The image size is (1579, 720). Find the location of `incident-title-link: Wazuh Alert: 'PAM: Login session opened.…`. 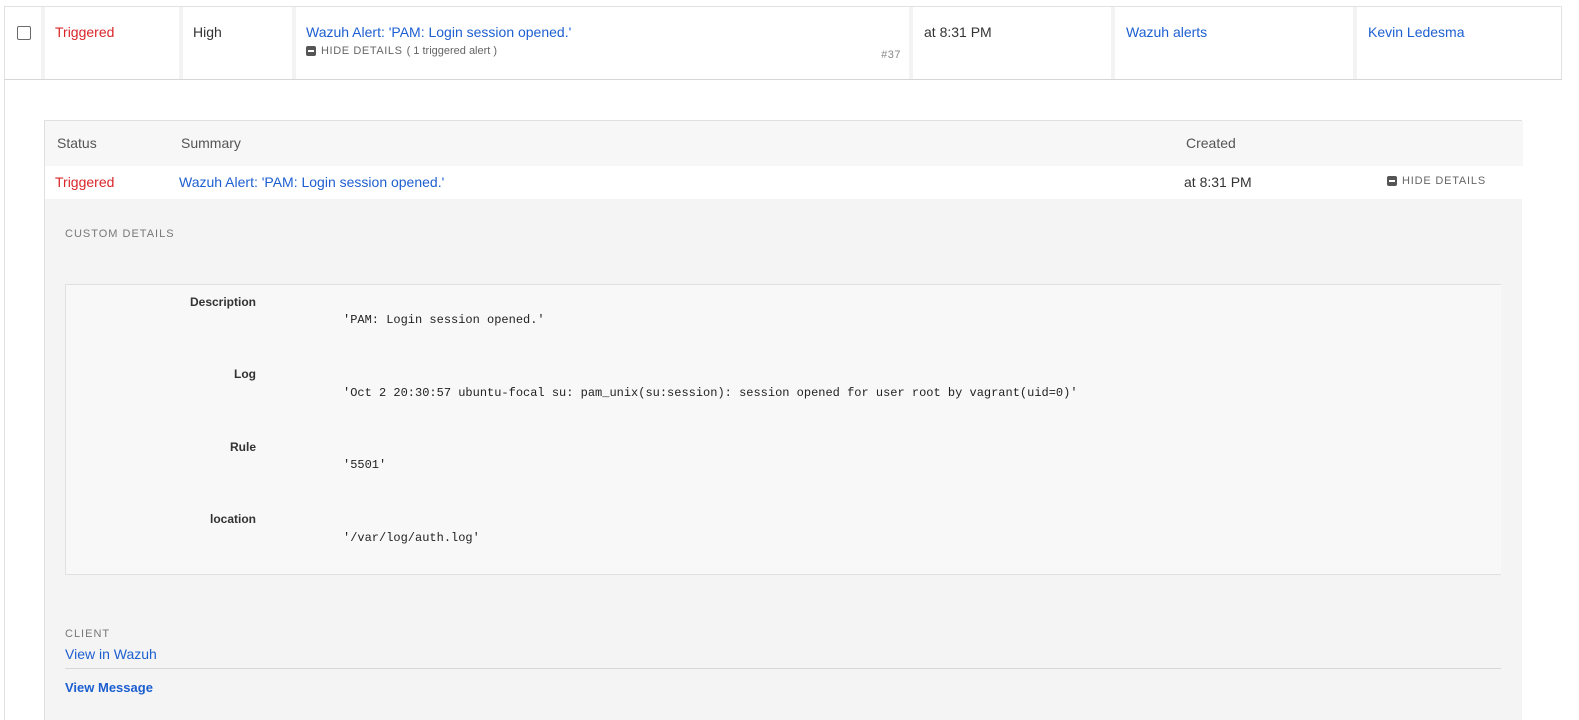

incident-title-link: Wazuh Alert: 'PAM: Login session opened.… is located at coordinates (438, 32).